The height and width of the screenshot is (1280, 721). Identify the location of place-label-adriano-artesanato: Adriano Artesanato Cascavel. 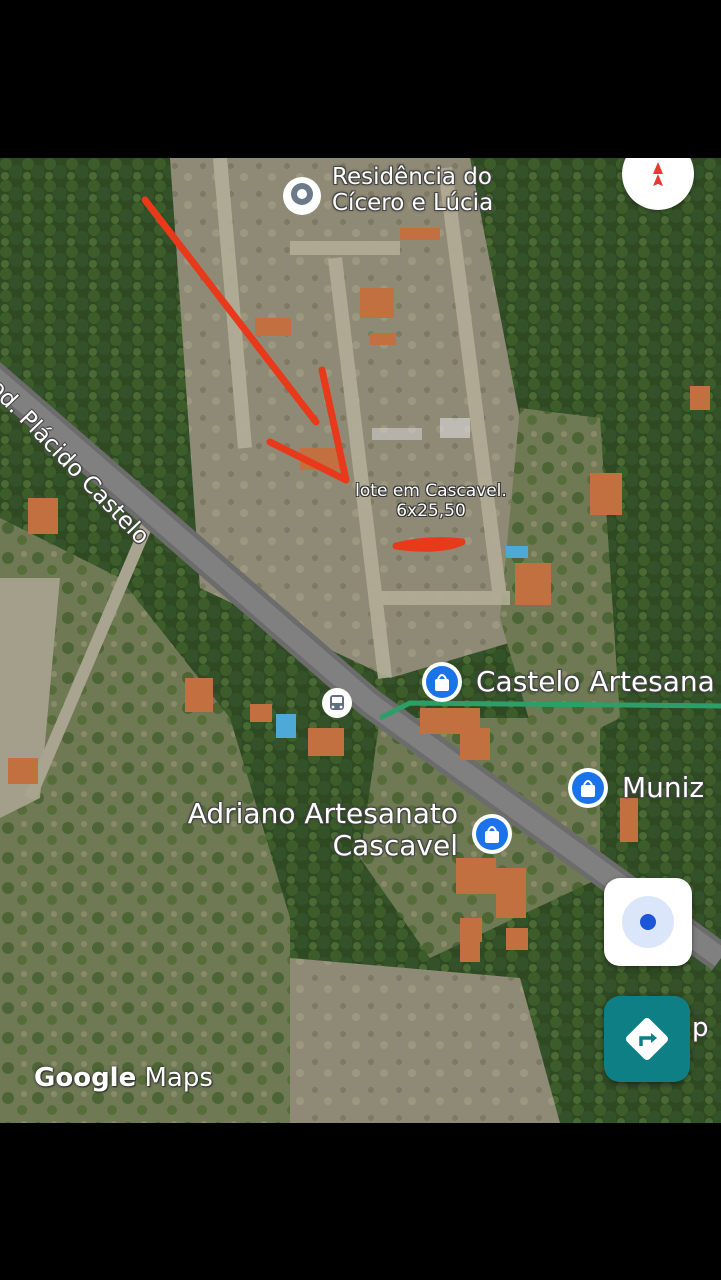
(309, 829).